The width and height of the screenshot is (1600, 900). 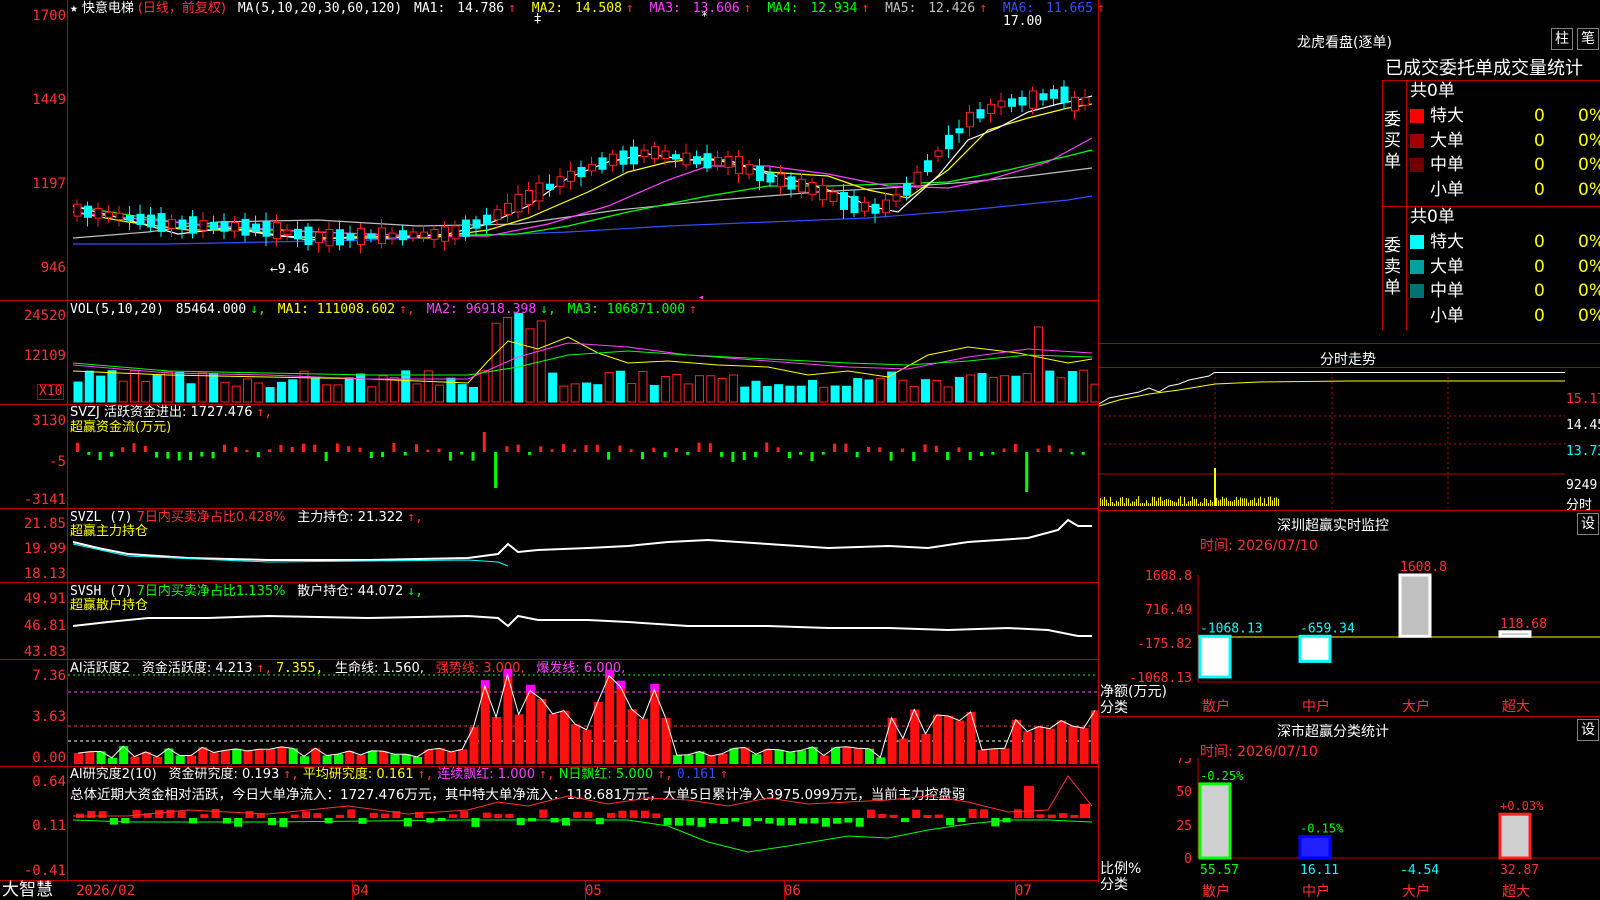 I want to click on buy-total: 共0单, so click(x=1432, y=91).